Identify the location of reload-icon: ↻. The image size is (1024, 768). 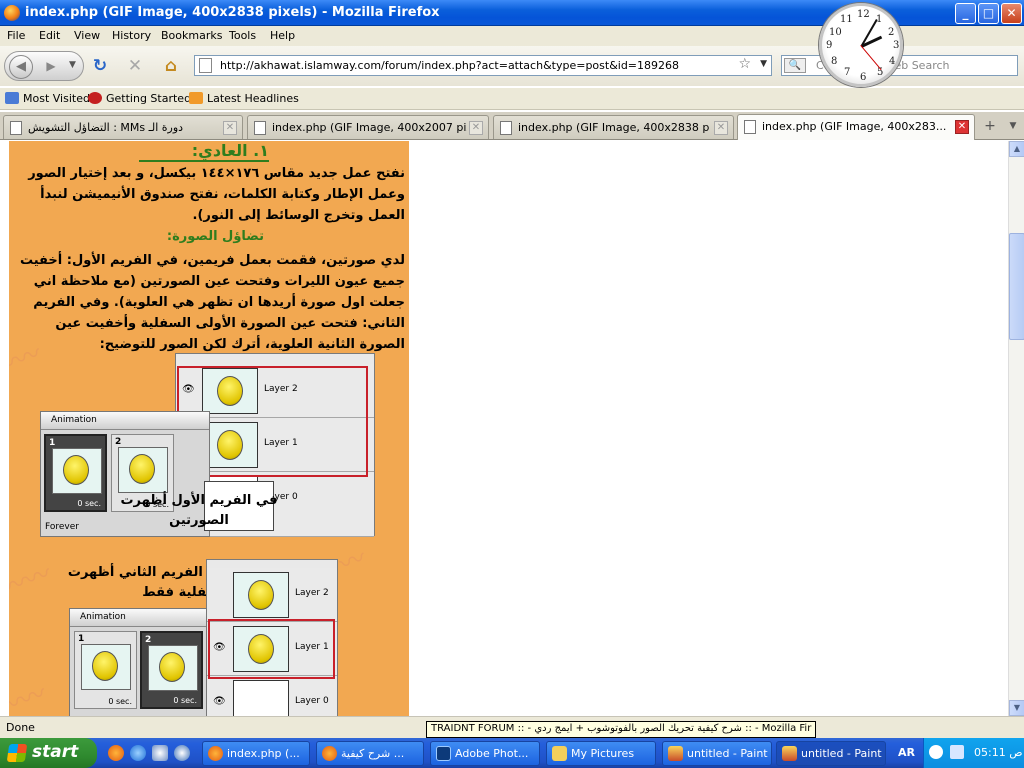
(100, 66).